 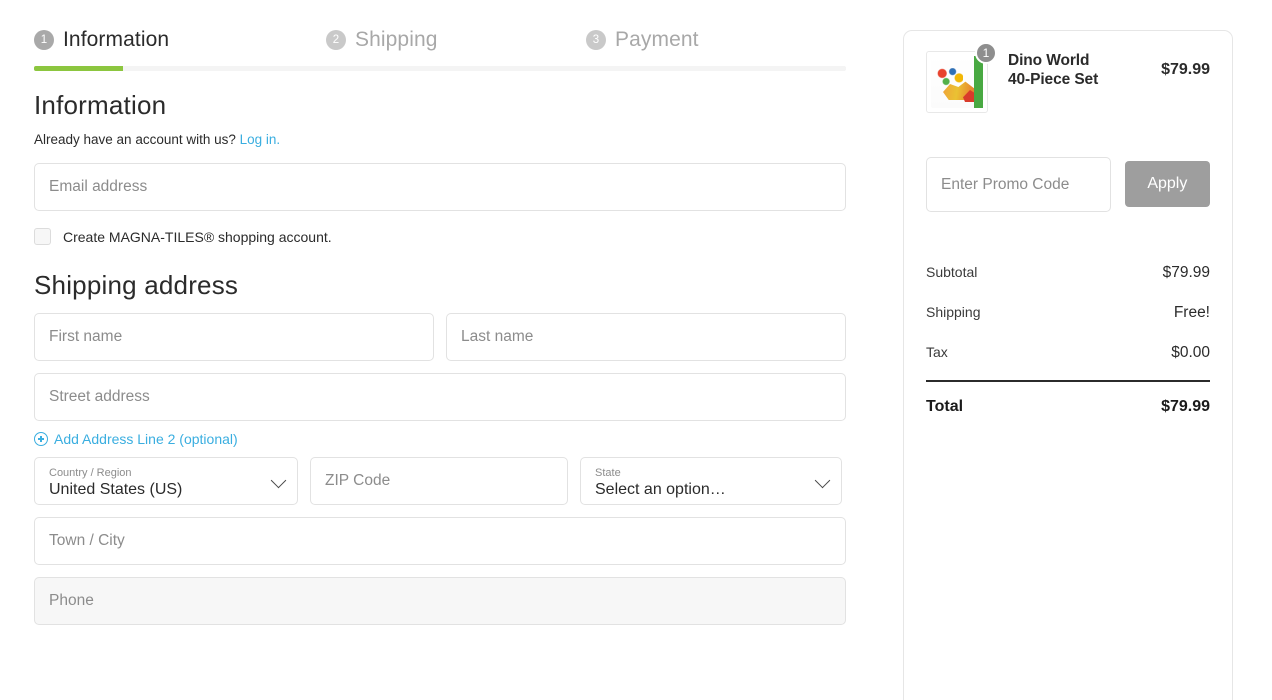 I want to click on add-address-line-2-link: Add Address Line 2 (optional), so click(x=441, y=439).